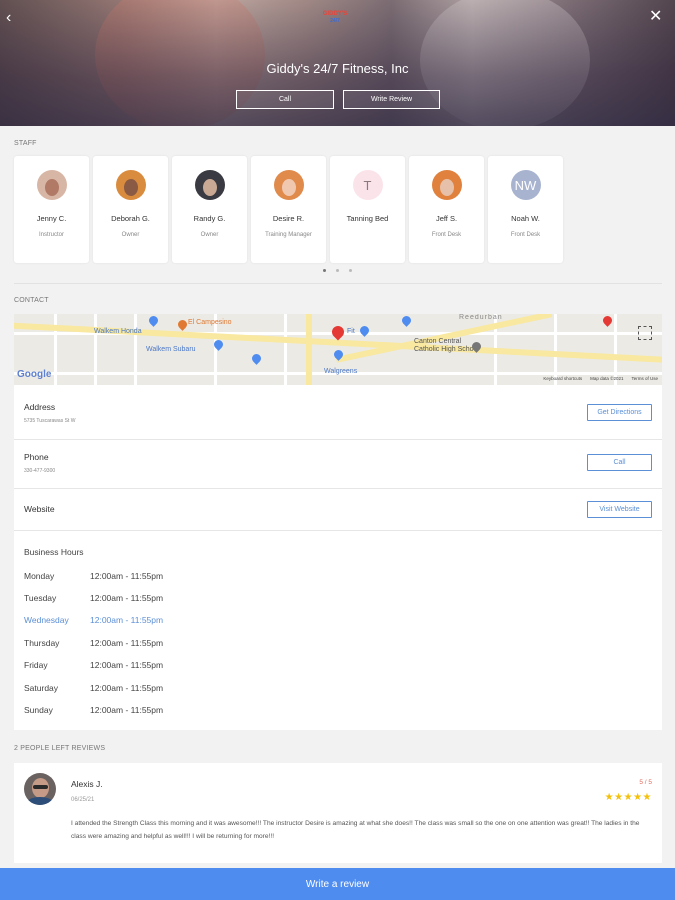 The image size is (675, 900). What do you see at coordinates (628, 797) in the screenshot?
I see `star-rating-icon: ★★★★★` at bounding box center [628, 797].